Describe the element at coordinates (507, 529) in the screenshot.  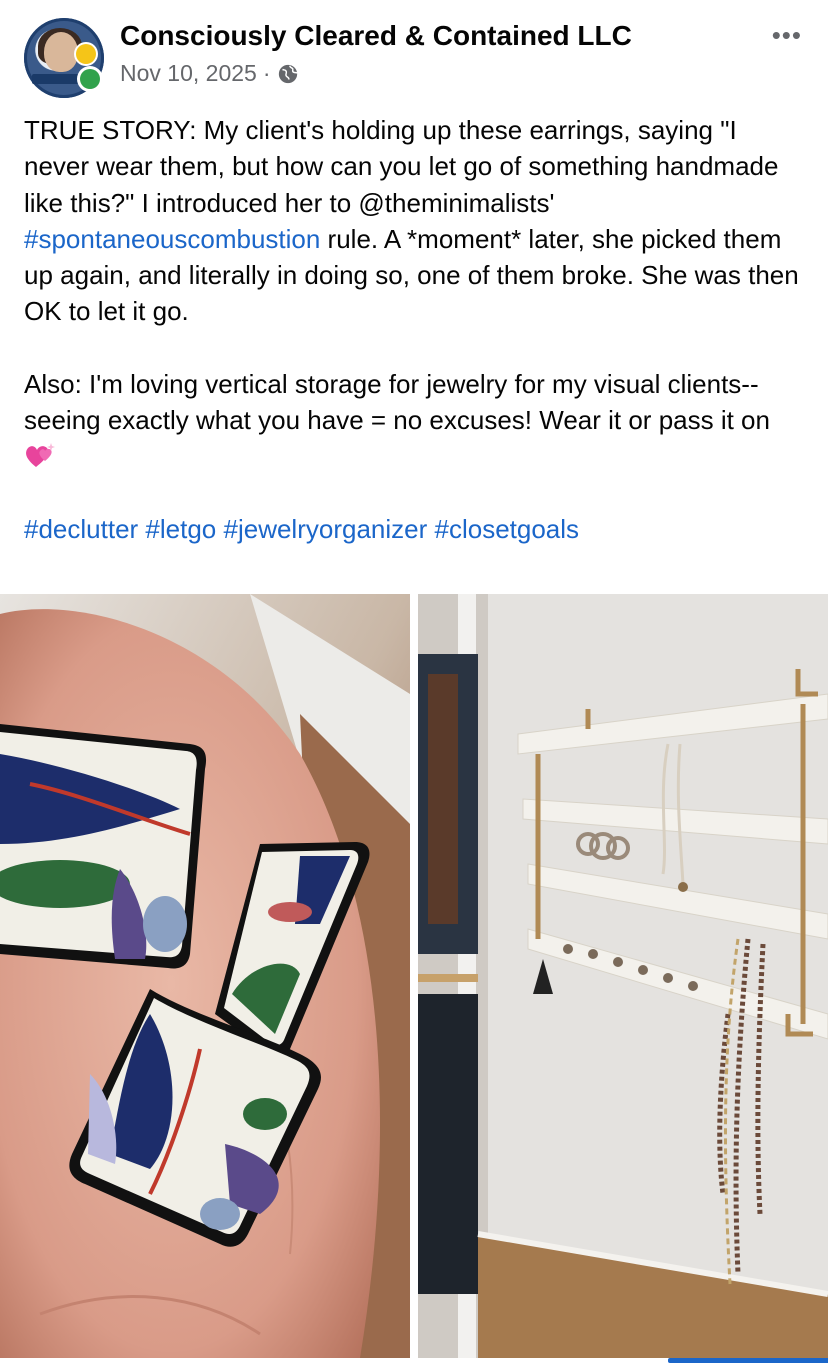
I see `hashtag-link: #closetgoals` at that location.